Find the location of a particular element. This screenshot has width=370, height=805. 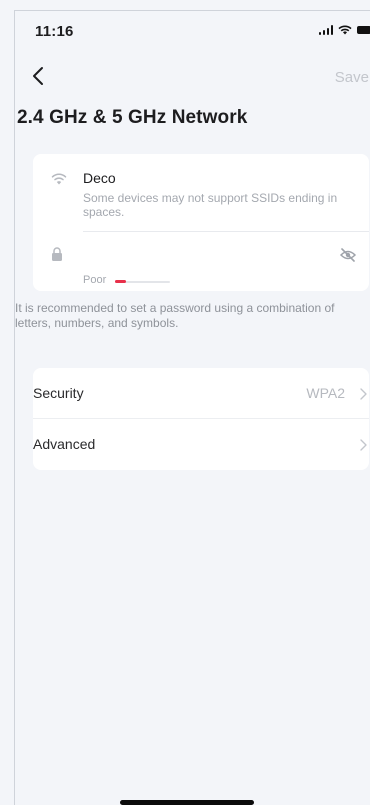

lock-icon is located at coordinates (57, 254).